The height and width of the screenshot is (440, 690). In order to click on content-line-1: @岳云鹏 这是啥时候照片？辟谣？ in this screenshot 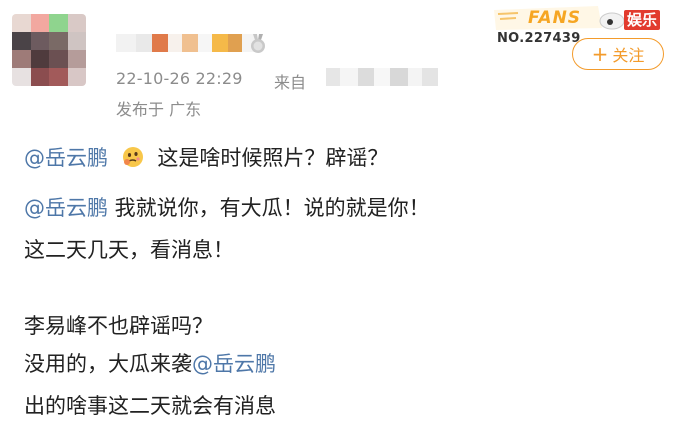, I will do `click(206, 157)`.